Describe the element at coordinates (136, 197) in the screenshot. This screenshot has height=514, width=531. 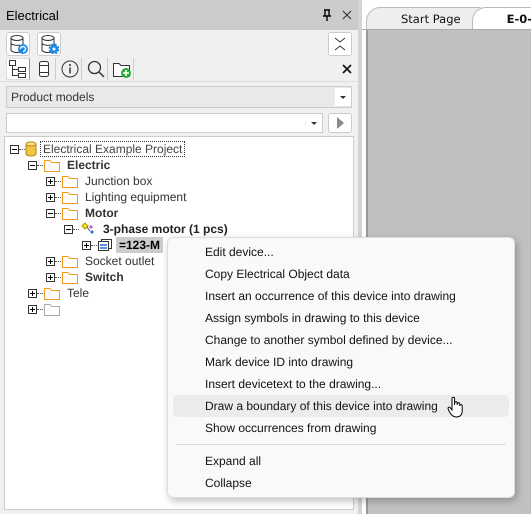
I see `tree-item: Lighting equipment` at that location.